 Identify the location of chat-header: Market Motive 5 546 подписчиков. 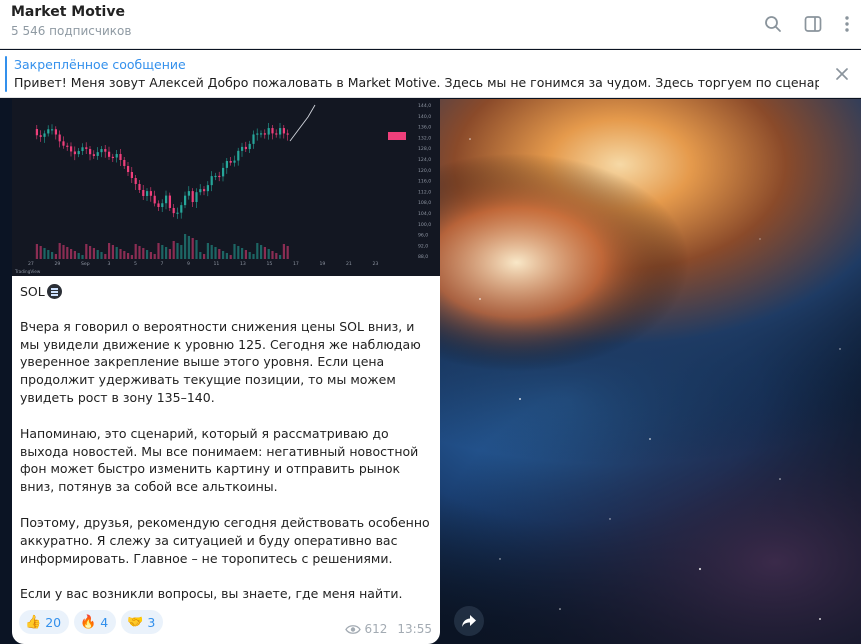
(430, 24).